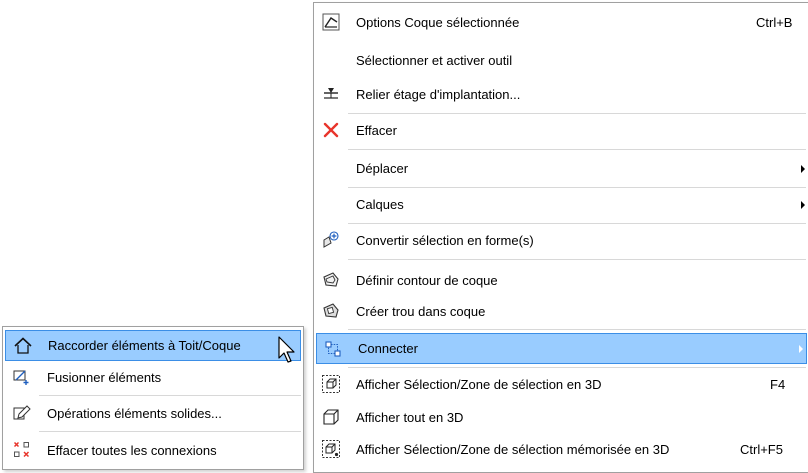 Image resolution: width=808 pixels, height=473 pixels. Describe the element at coordinates (380, 204) in the screenshot. I see `menu-item-label: Calques` at that location.